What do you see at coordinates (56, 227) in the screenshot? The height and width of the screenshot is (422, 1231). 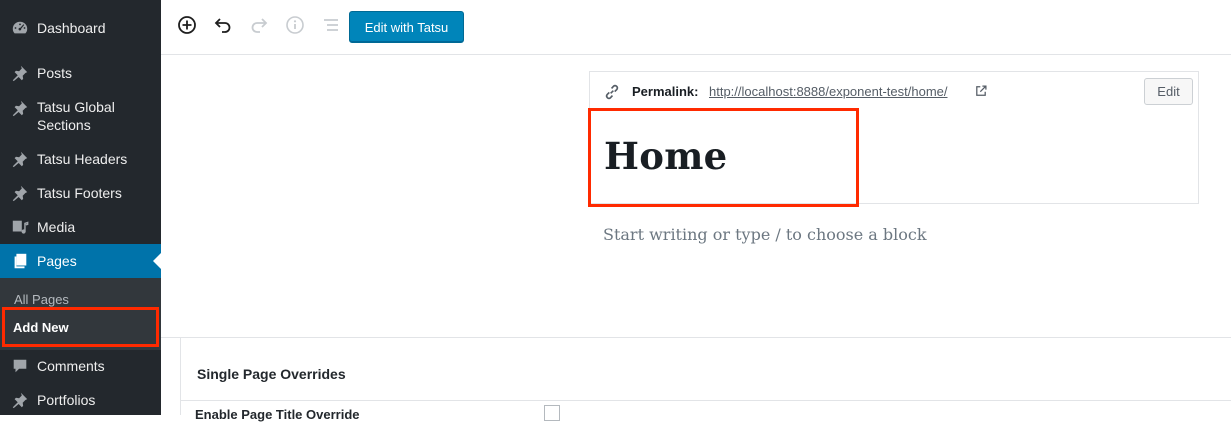 I see `sidebar-item-label: Media` at bounding box center [56, 227].